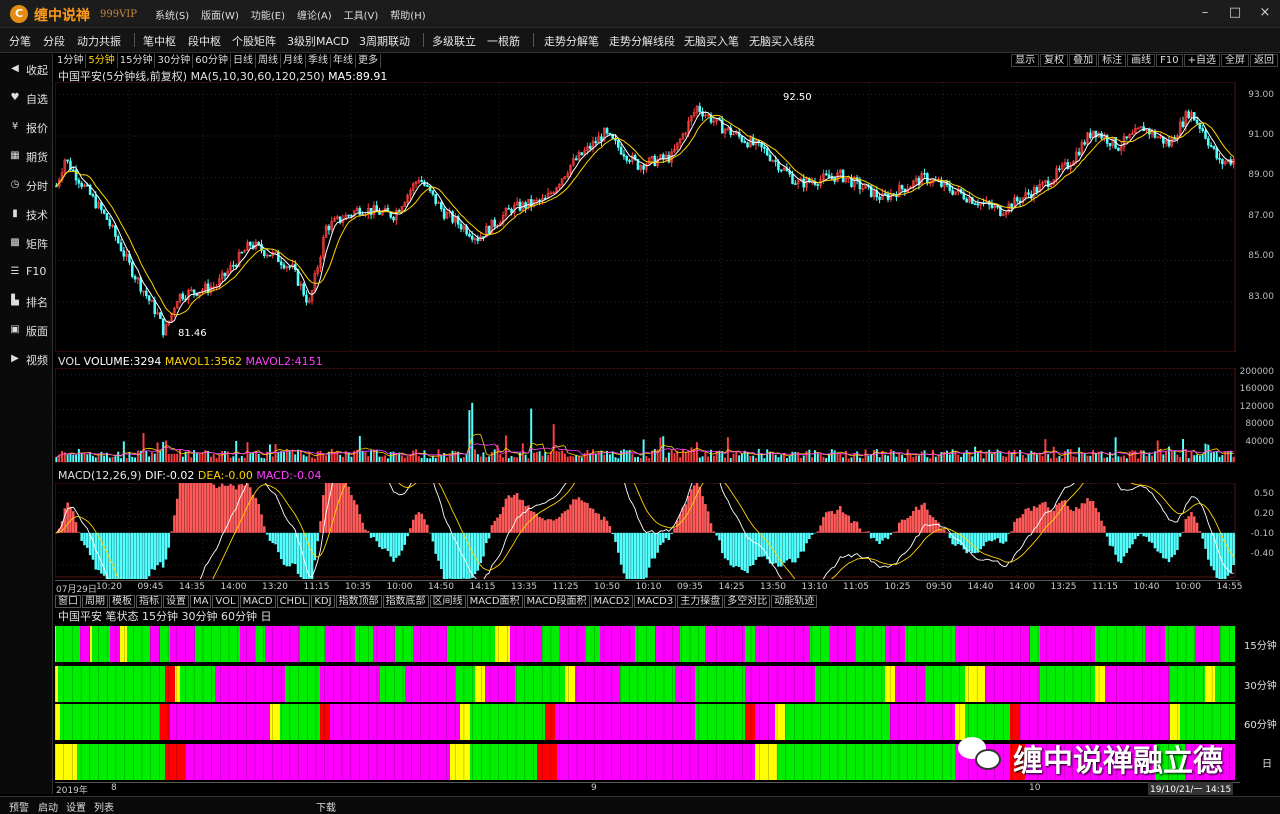 This screenshot has height=814, width=1280. What do you see at coordinates (368, 61) in the screenshot?
I see `tab-more: 更多` at bounding box center [368, 61].